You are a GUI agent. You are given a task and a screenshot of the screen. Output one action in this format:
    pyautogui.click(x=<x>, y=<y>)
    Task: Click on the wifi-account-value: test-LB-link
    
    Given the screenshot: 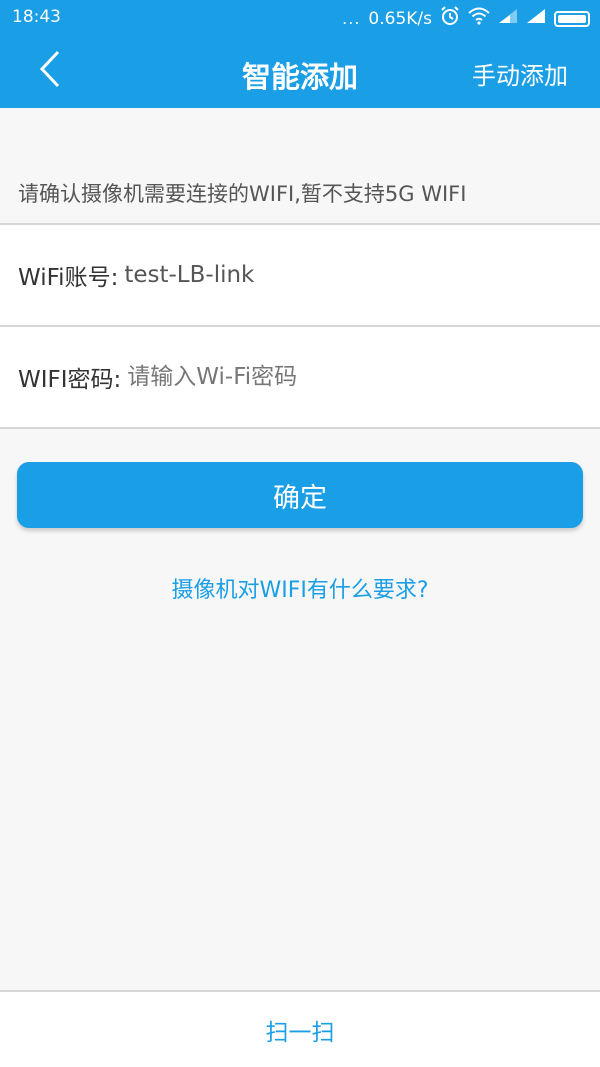 What is the action you would take?
    pyautogui.click(x=189, y=275)
    